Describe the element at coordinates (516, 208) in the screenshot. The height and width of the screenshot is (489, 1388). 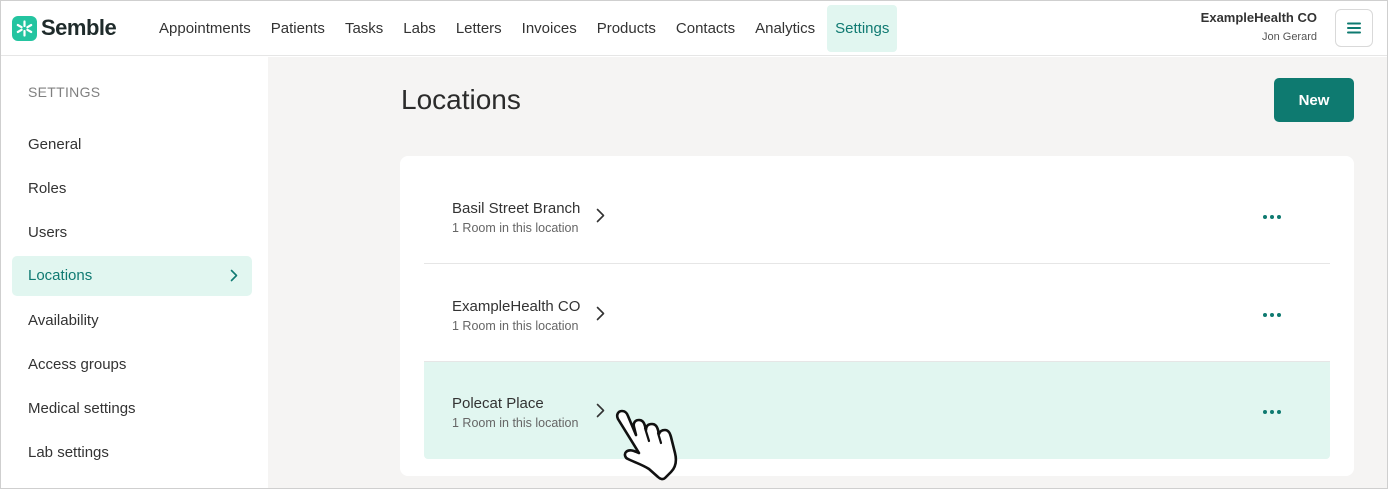
I see `location-name: Basil Street Branch` at that location.